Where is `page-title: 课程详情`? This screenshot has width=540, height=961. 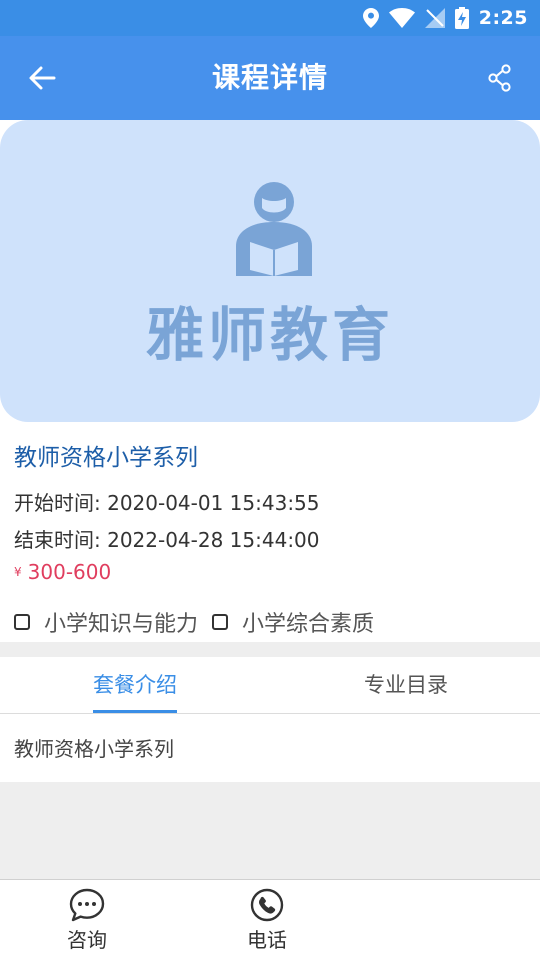
page-title: 课程详情 is located at coordinates (269, 77).